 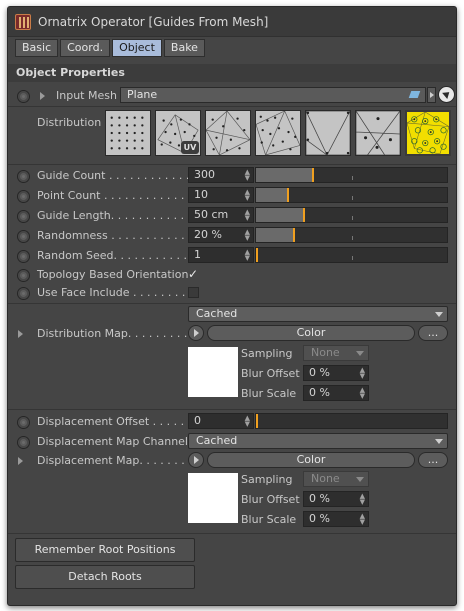 I want to click on even-distribution-icon, so click(x=278, y=133).